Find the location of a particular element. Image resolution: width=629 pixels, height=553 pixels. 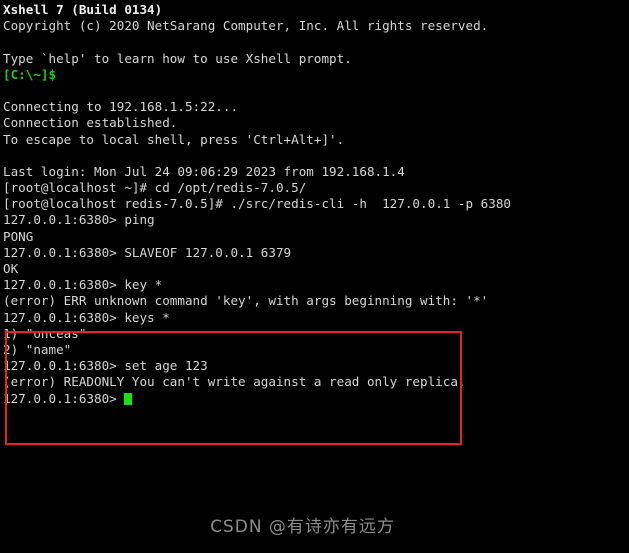

watermark-label: CSDN @有诗亦有远方 is located at coordinates (302, 527).